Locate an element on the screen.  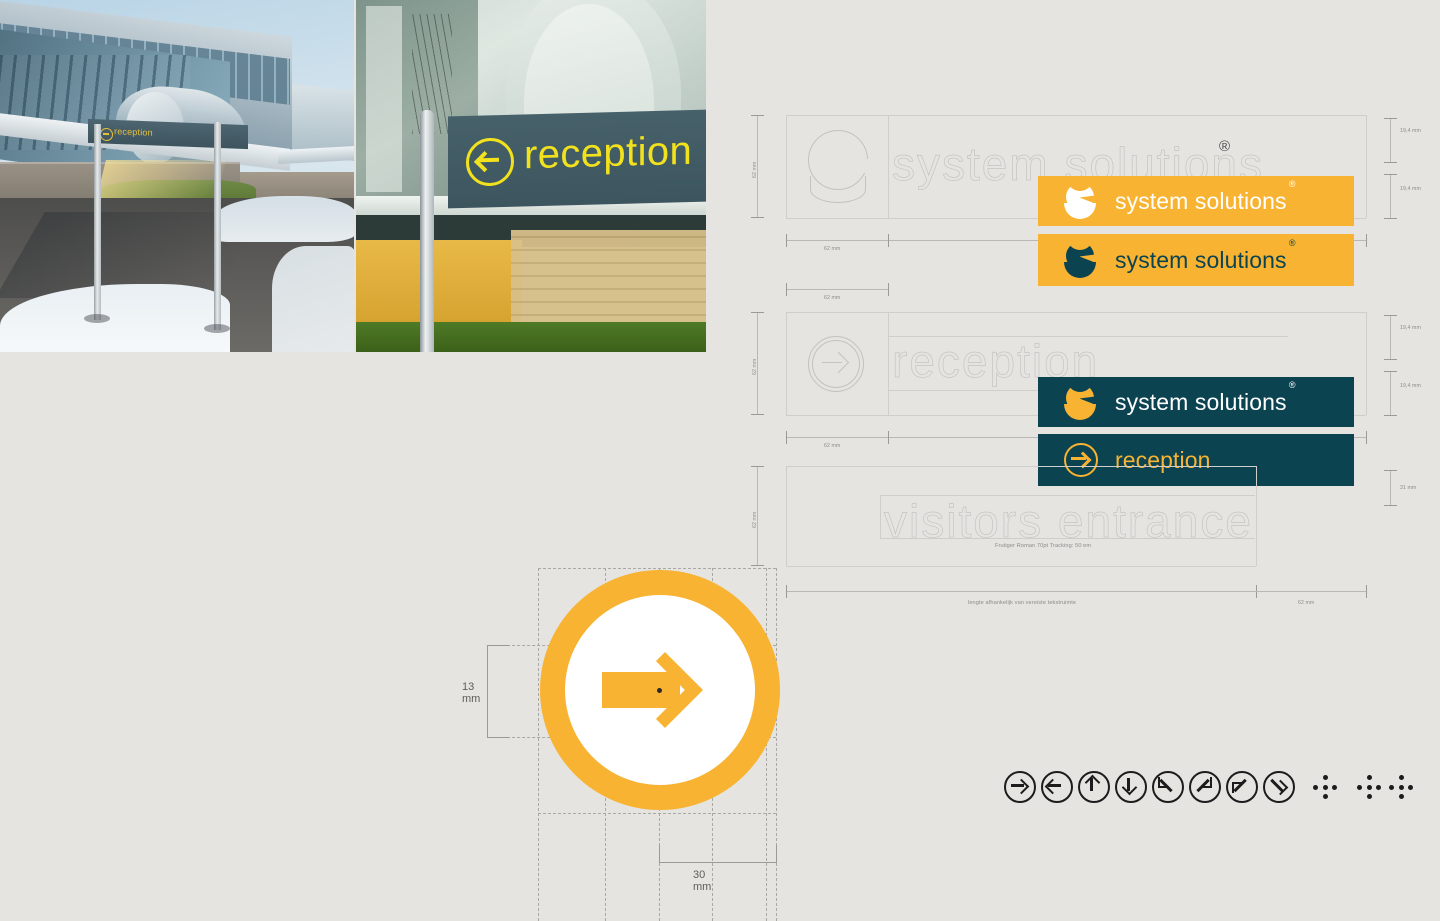
grass-strip is located at coordinates (531, 337).